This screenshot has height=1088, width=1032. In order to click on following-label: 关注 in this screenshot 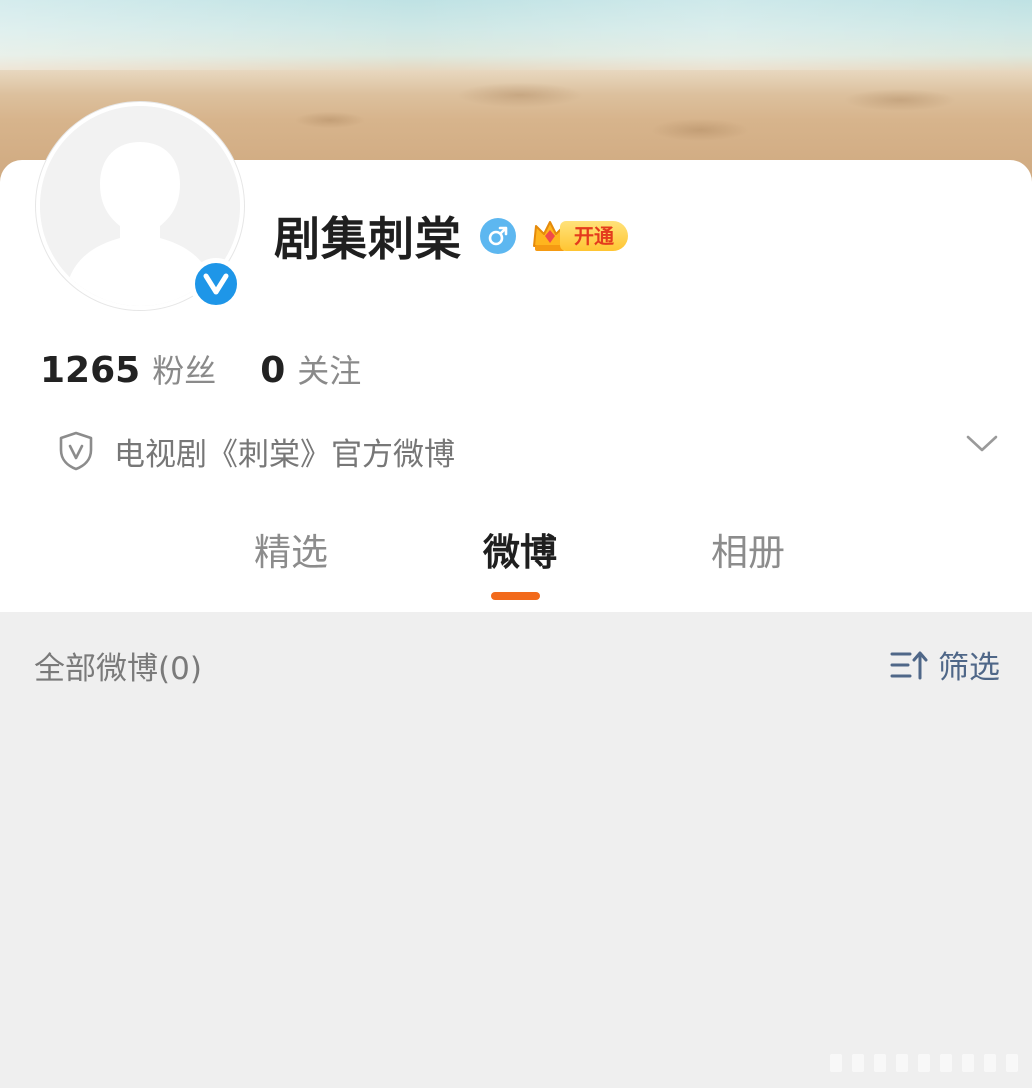, I will do `click(329, 369)`.